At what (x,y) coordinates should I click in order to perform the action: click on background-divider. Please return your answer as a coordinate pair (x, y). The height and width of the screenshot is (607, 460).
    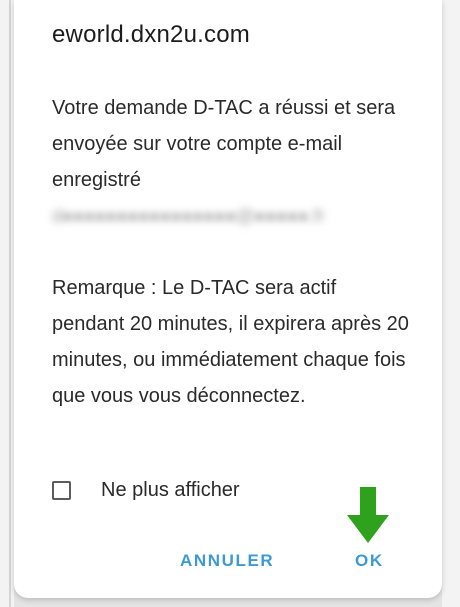
    Looking at the image, I should click on (10, 303).